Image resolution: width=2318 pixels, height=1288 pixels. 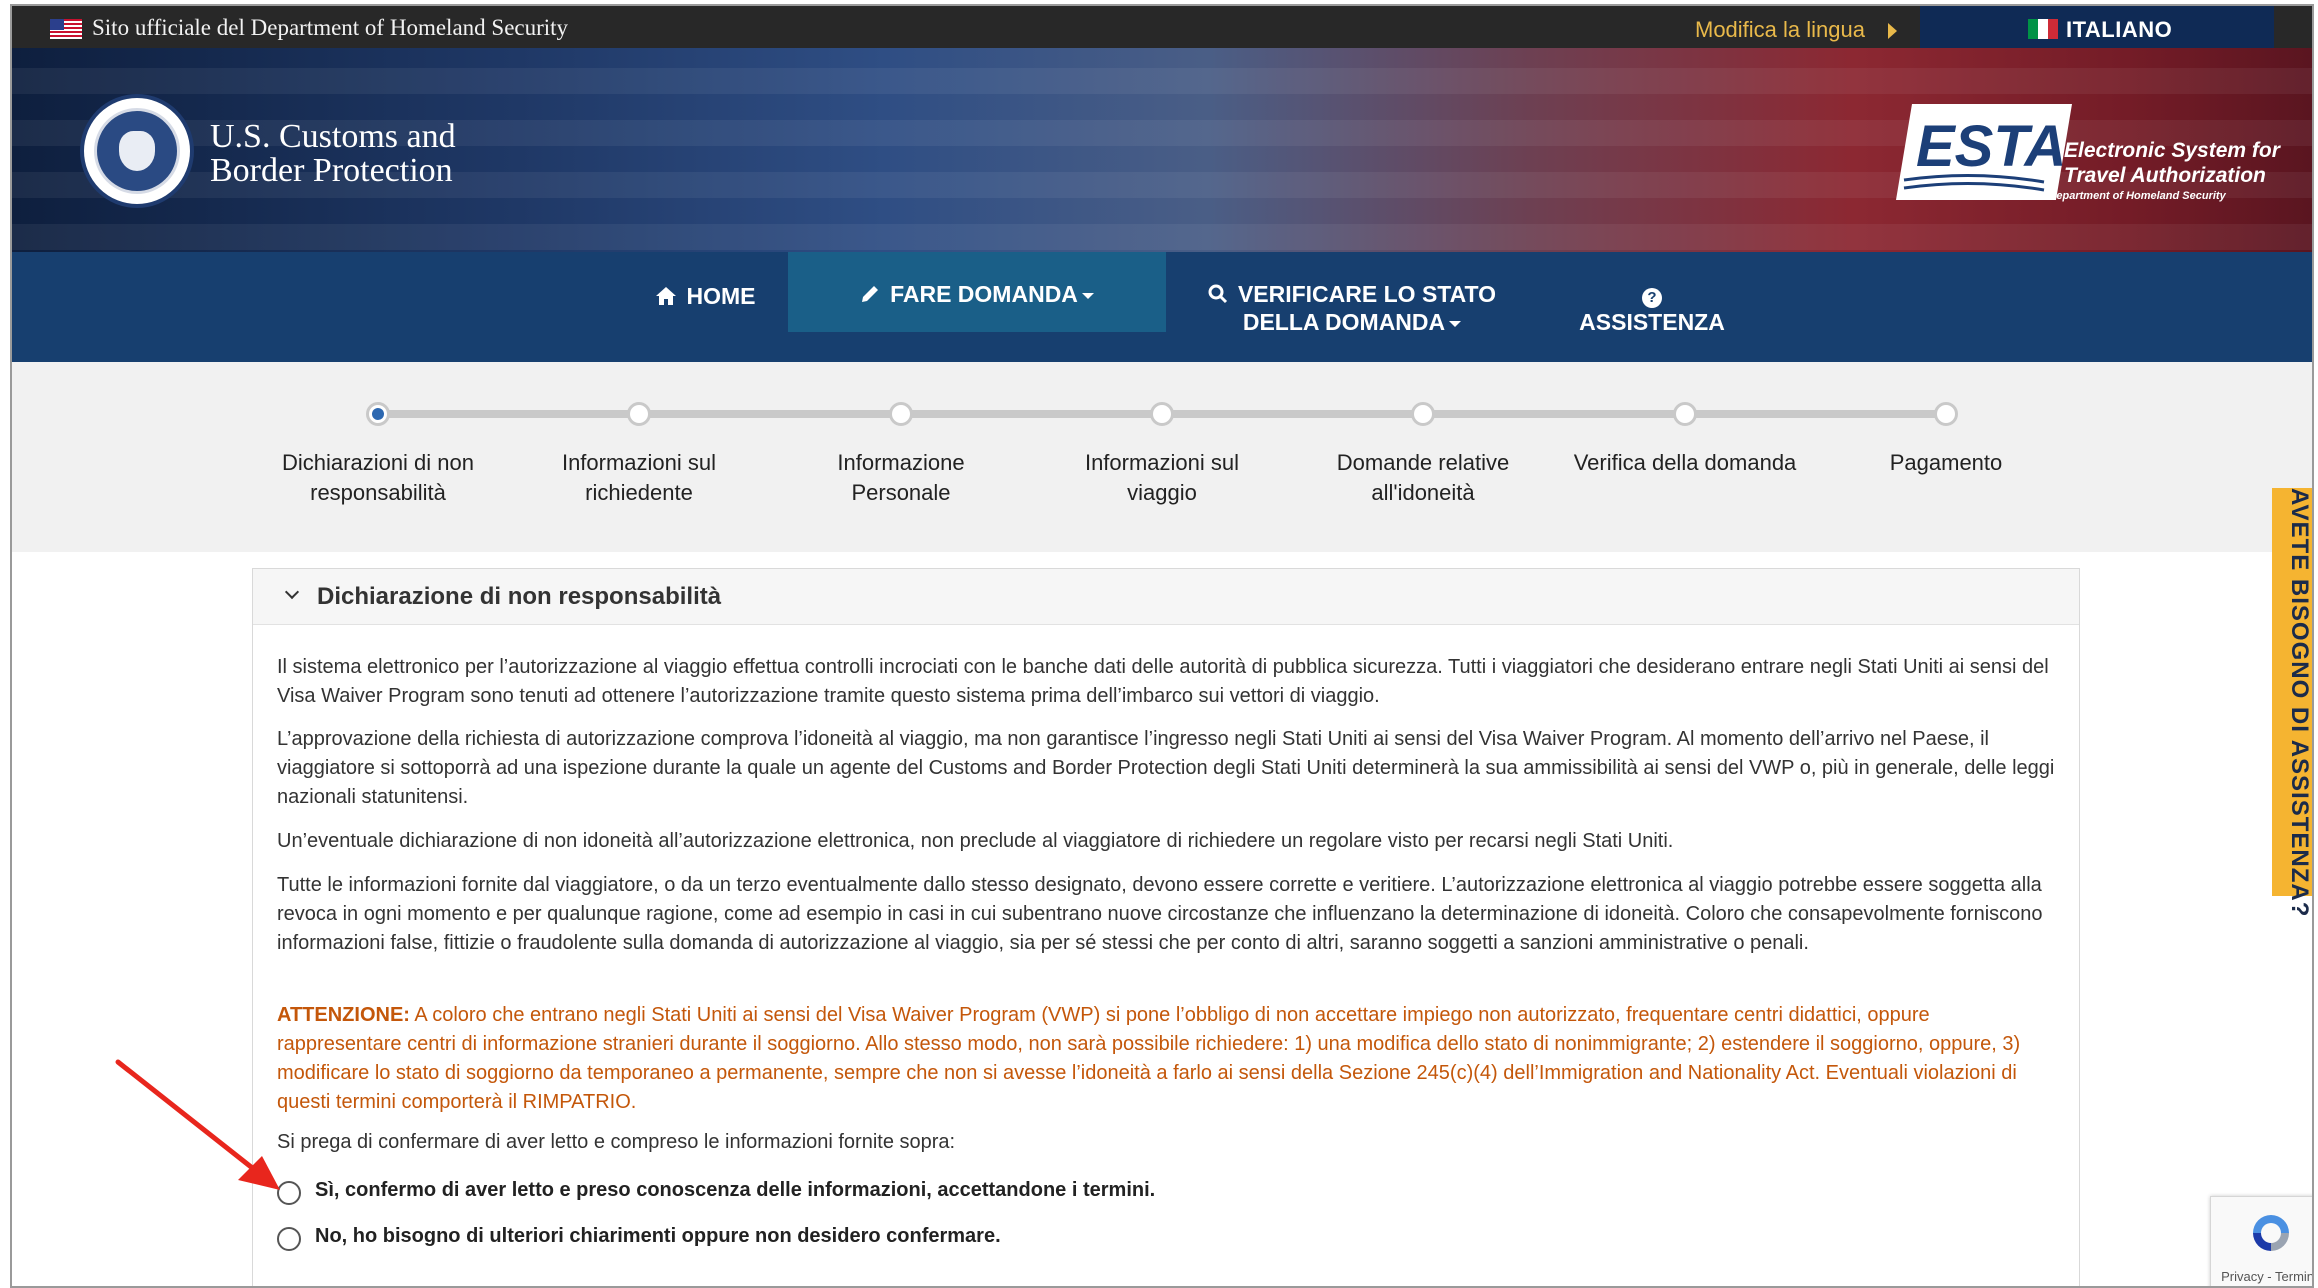 I want to click on question-circle-icon: ?, so click(x=1652, y=298).